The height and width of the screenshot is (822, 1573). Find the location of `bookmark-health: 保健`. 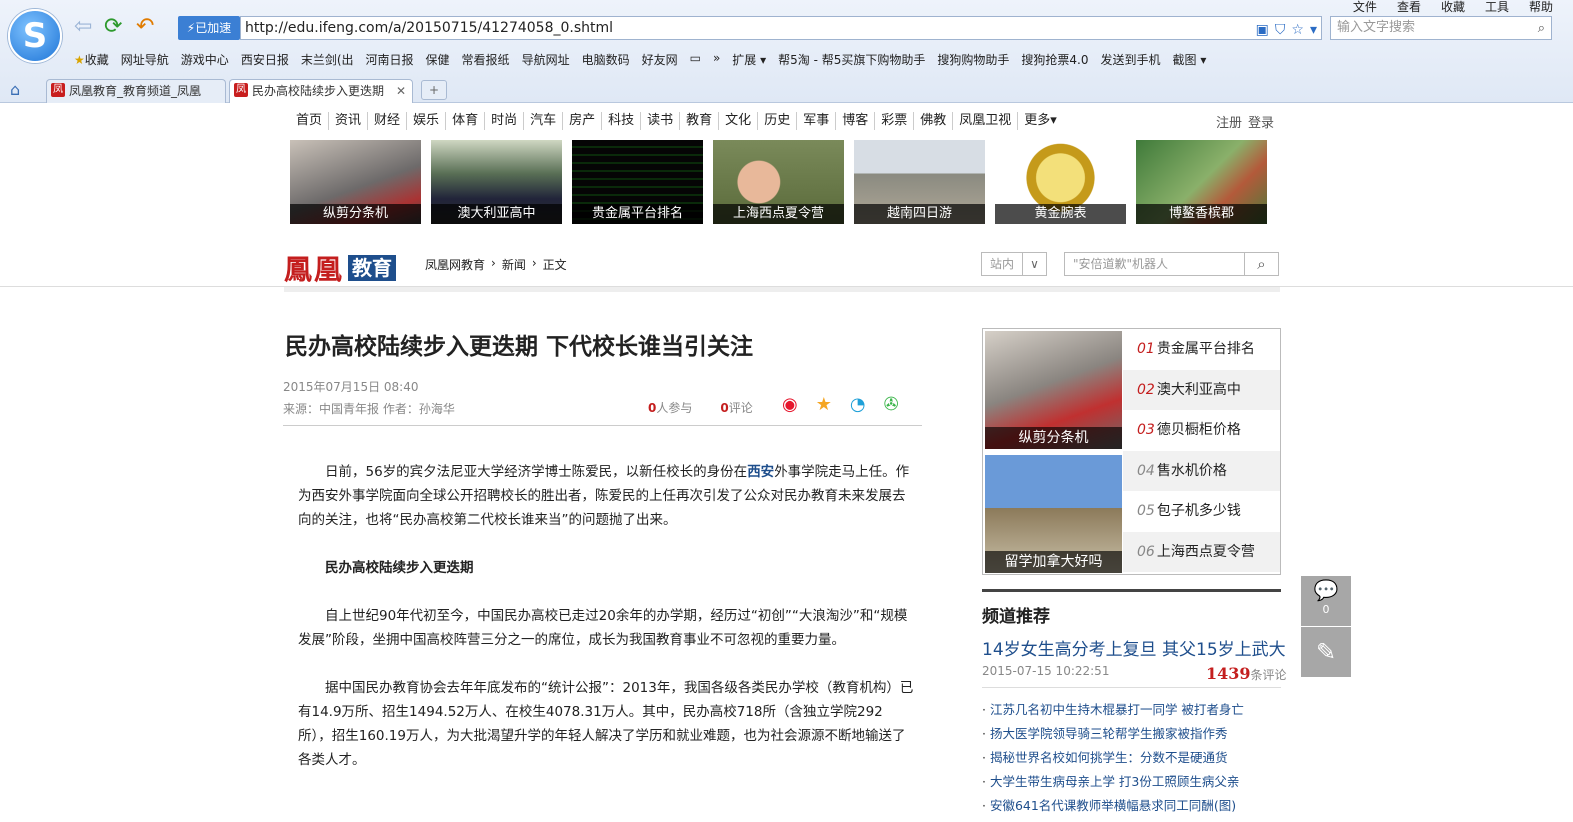

bookmark-health: 保健 is located at coordinates (438, 59).